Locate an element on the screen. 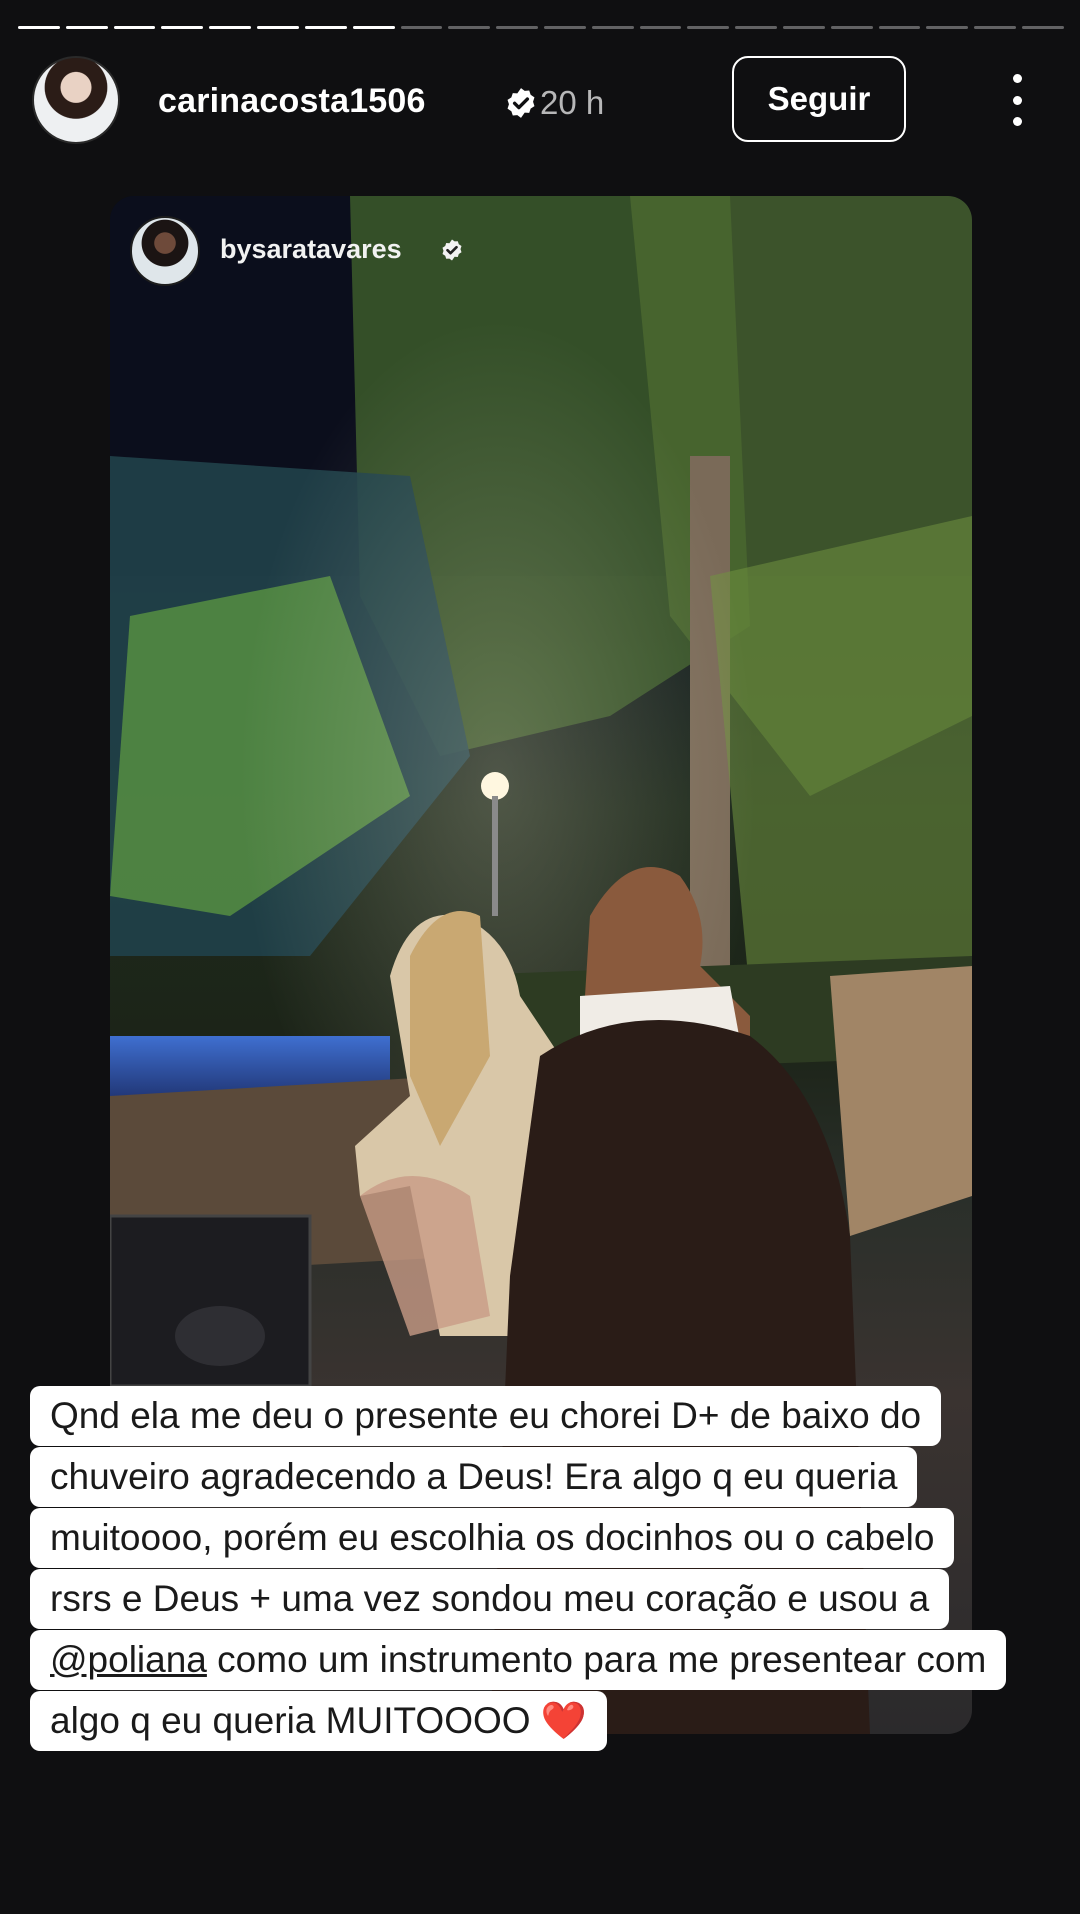 The width and height of the screenshot is (1080, 1914). post-time: 20 h is located at coordinates (572, 102).